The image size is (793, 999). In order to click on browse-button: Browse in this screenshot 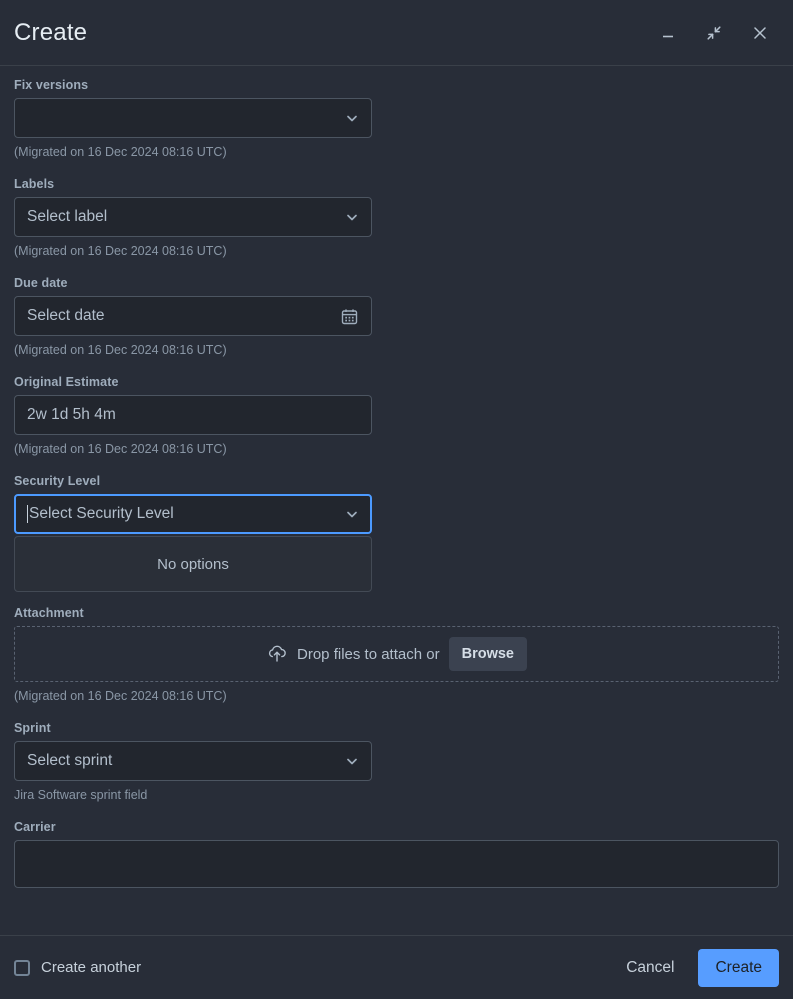, I will do `click(487, 654)`.